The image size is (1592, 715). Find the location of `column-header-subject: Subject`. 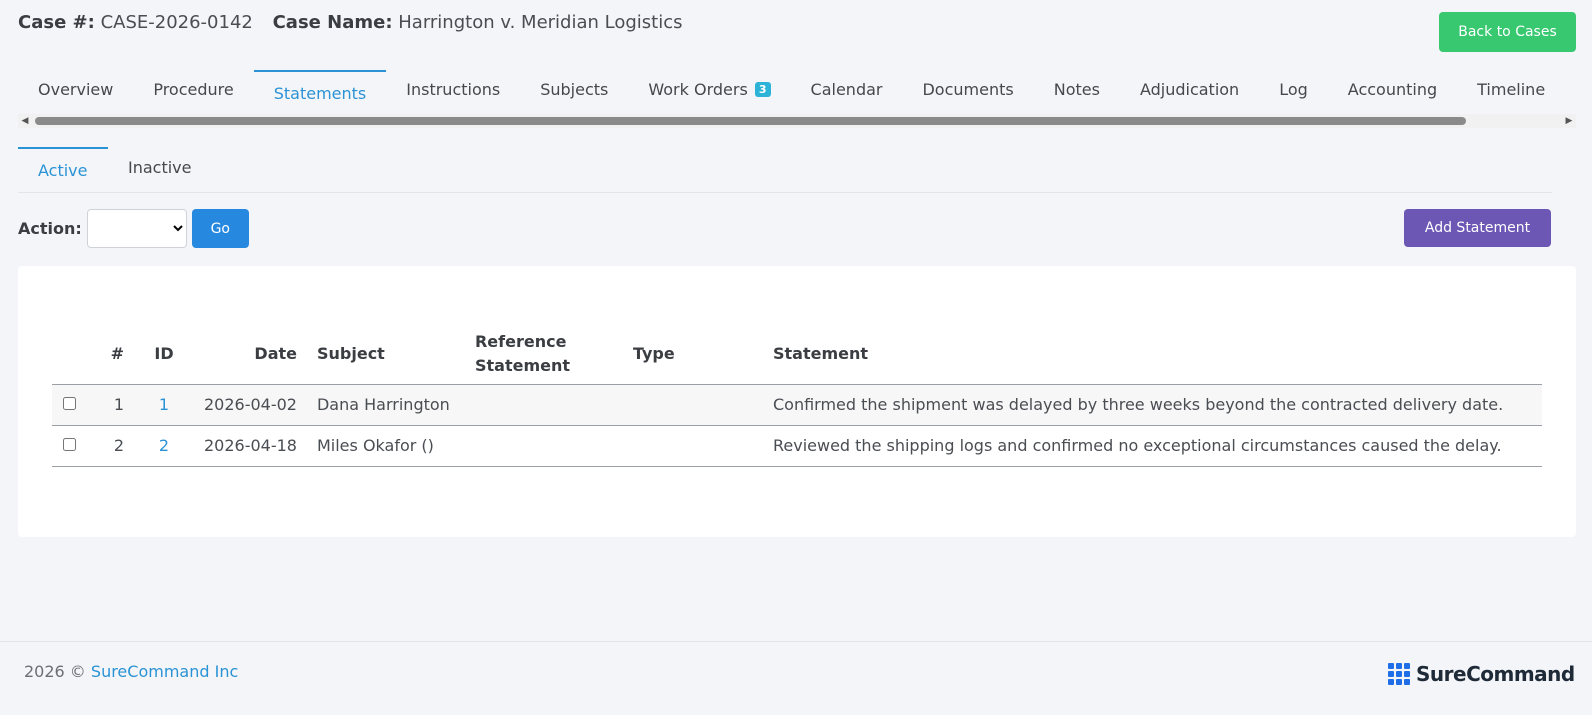

column-header-subject: Subject is located at coordinates (385, 354).